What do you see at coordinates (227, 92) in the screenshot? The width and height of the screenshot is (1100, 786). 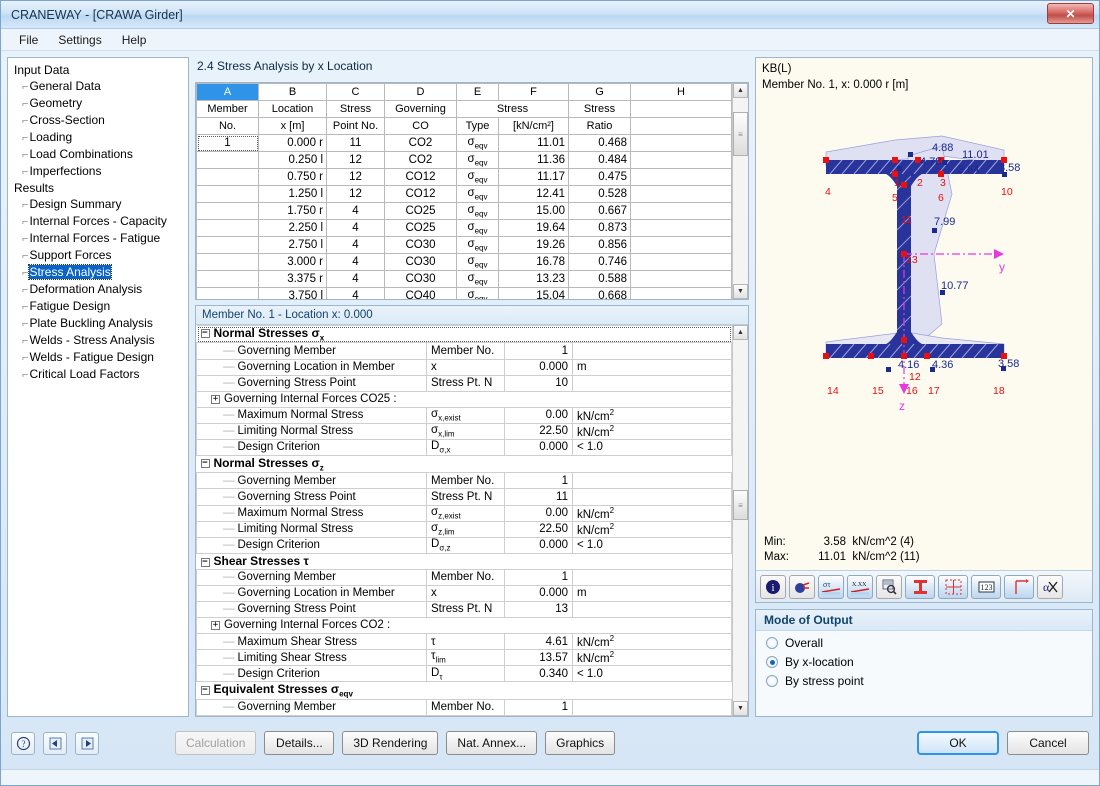 I see `column-header-a: A` at bounding box center [227, 92].